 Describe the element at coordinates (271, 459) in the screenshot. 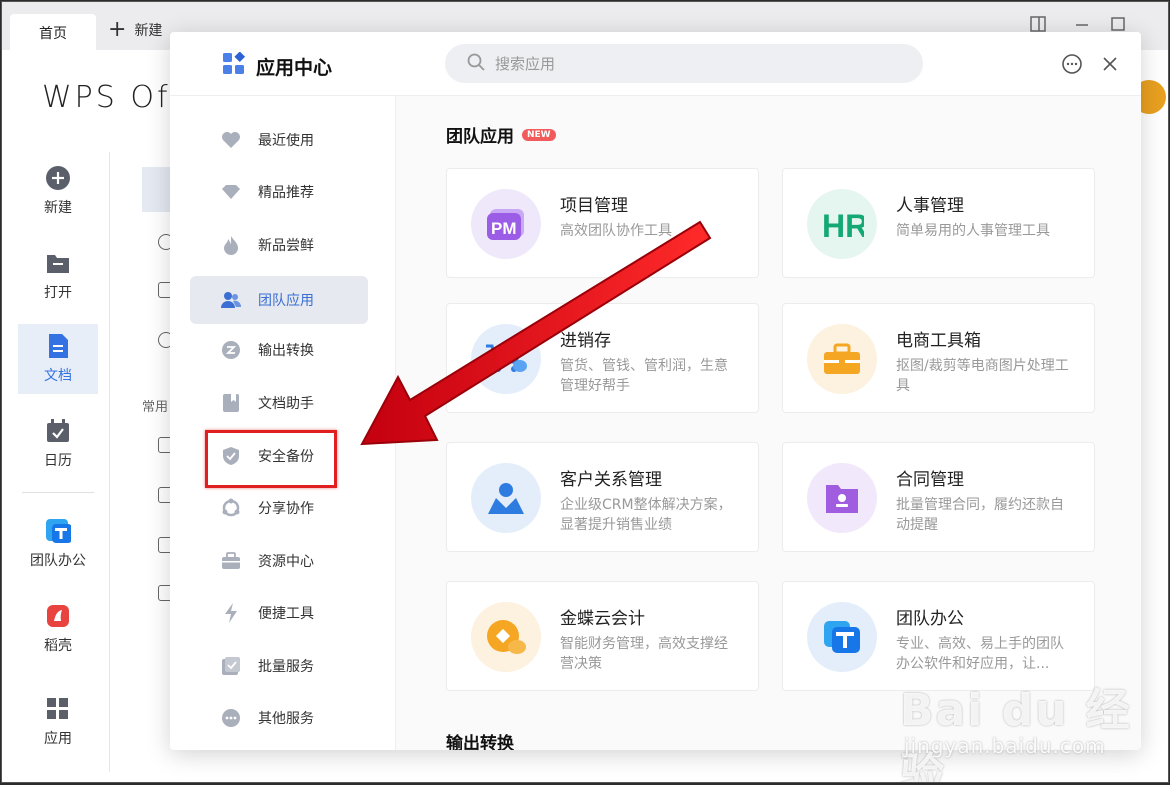

I see `highlight-box` at that location.